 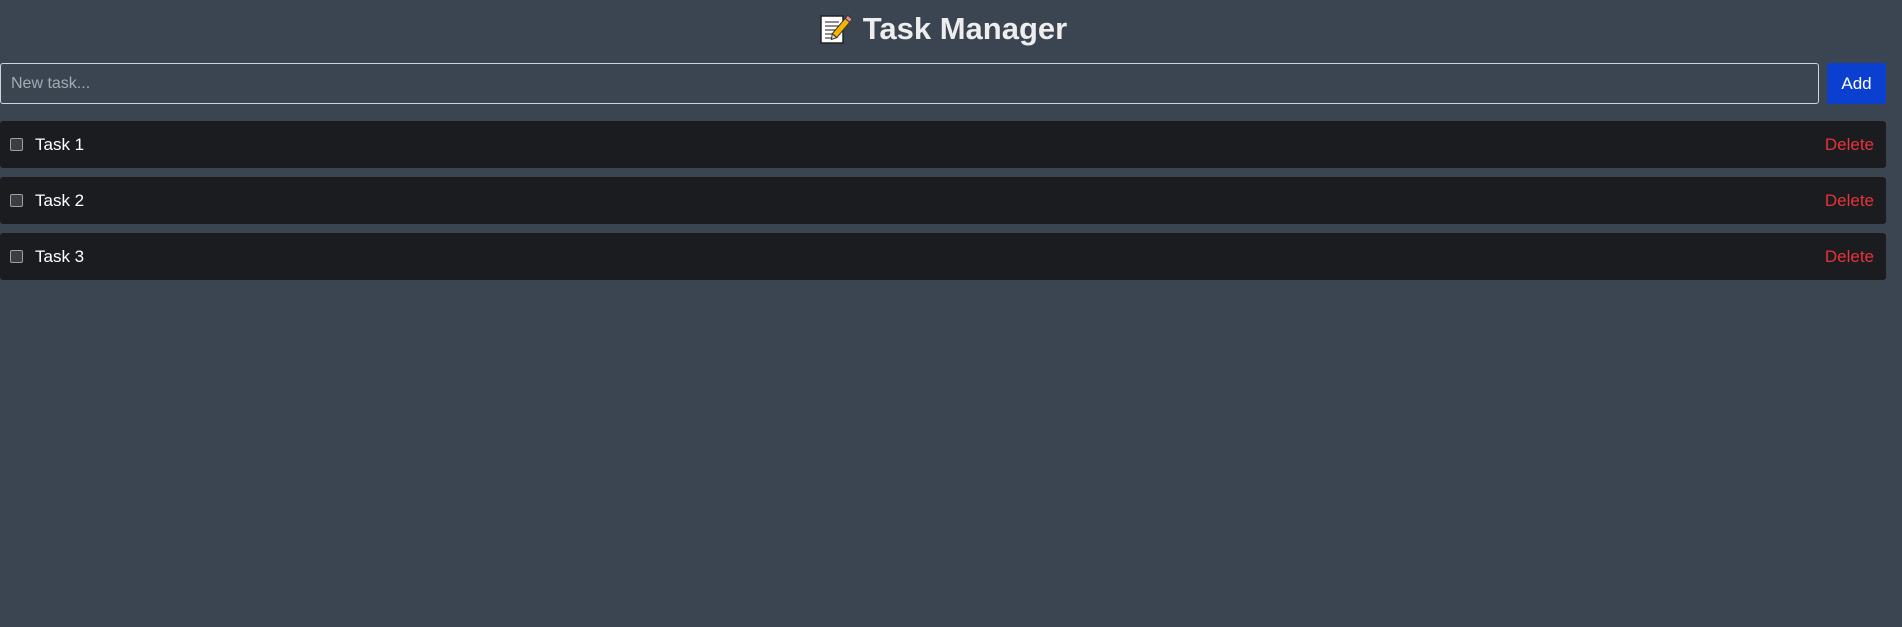 I want to click on new-task-input, so click(x=909, y=83).